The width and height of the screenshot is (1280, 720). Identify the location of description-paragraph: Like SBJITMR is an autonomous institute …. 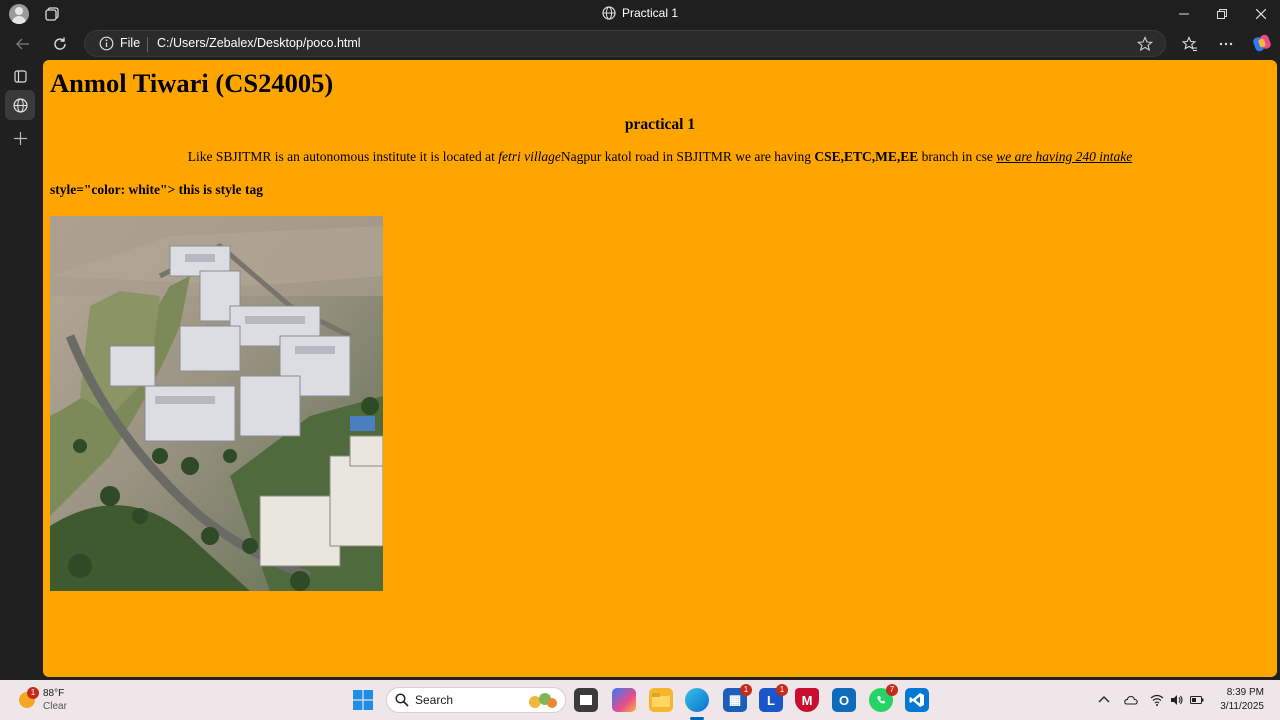
(660, 157).